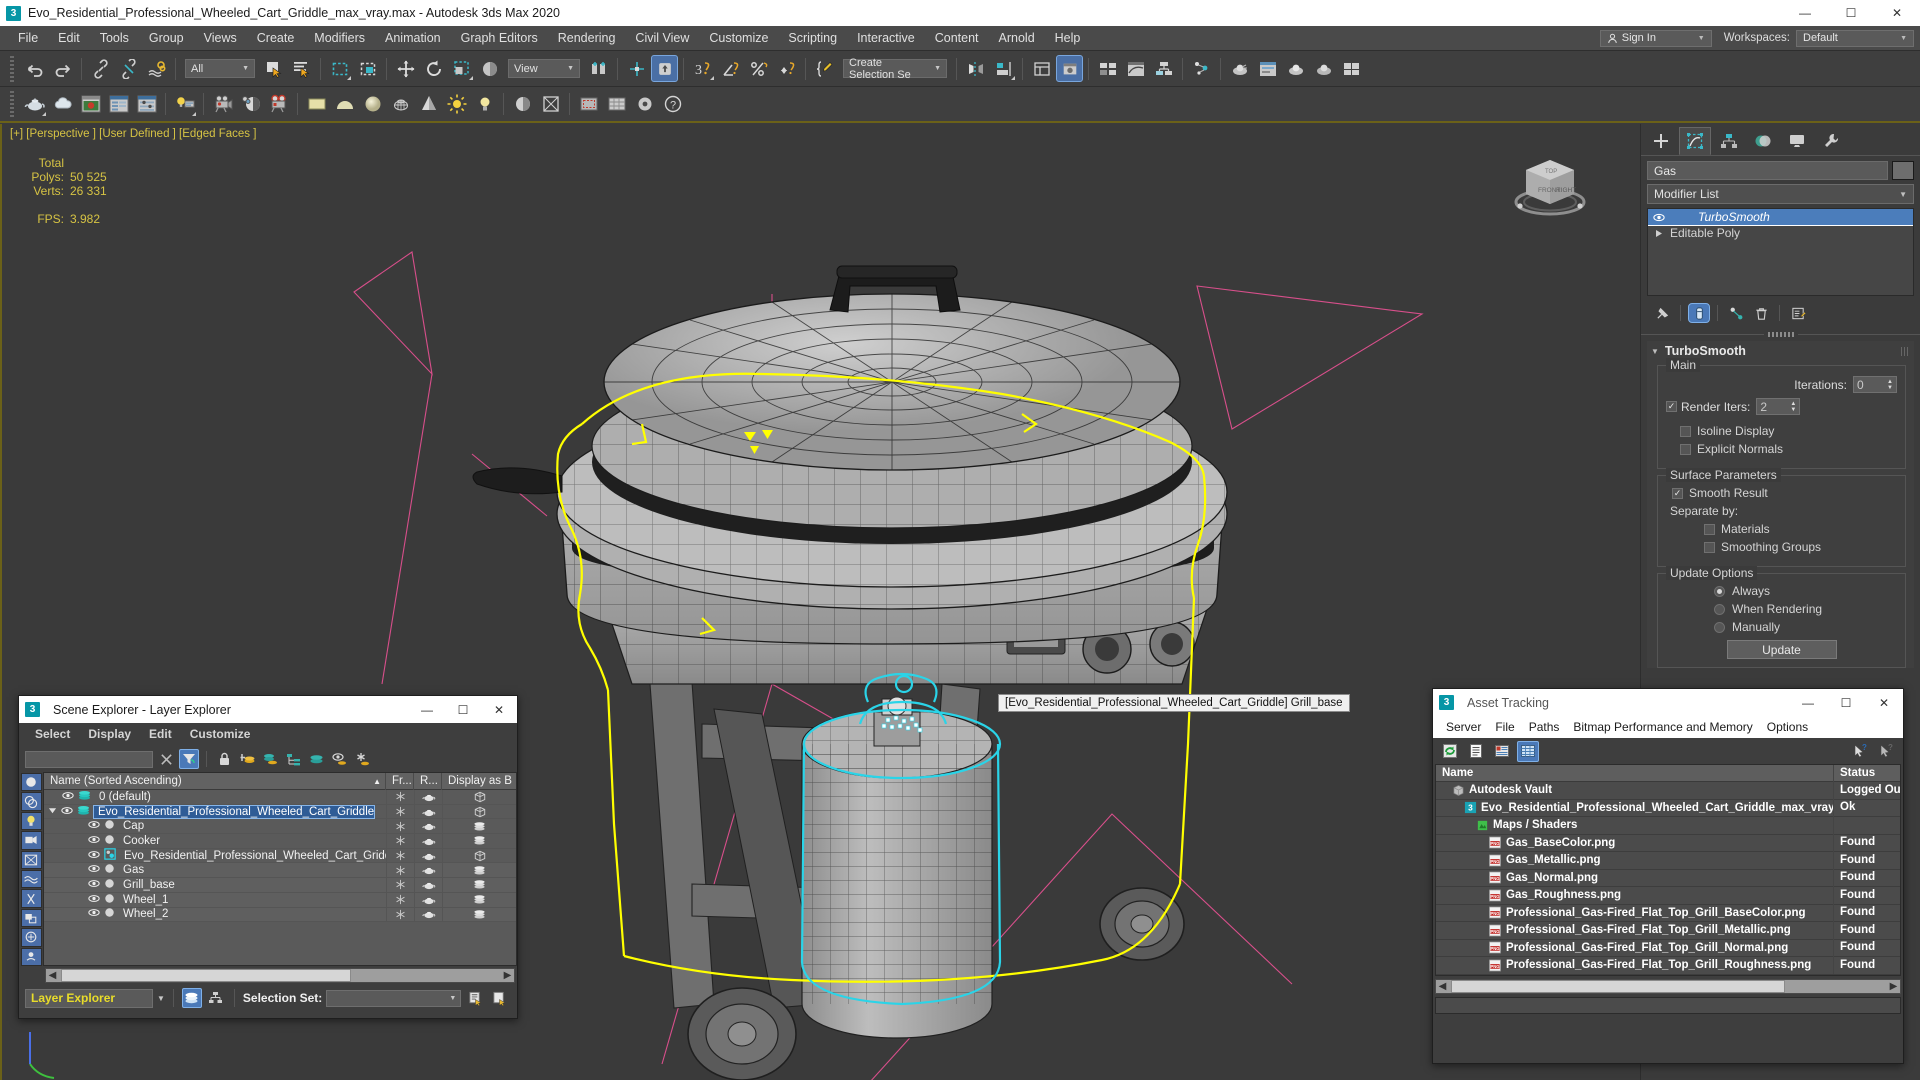  I want to click on remove-modifier-icon, so click(1761, 313).